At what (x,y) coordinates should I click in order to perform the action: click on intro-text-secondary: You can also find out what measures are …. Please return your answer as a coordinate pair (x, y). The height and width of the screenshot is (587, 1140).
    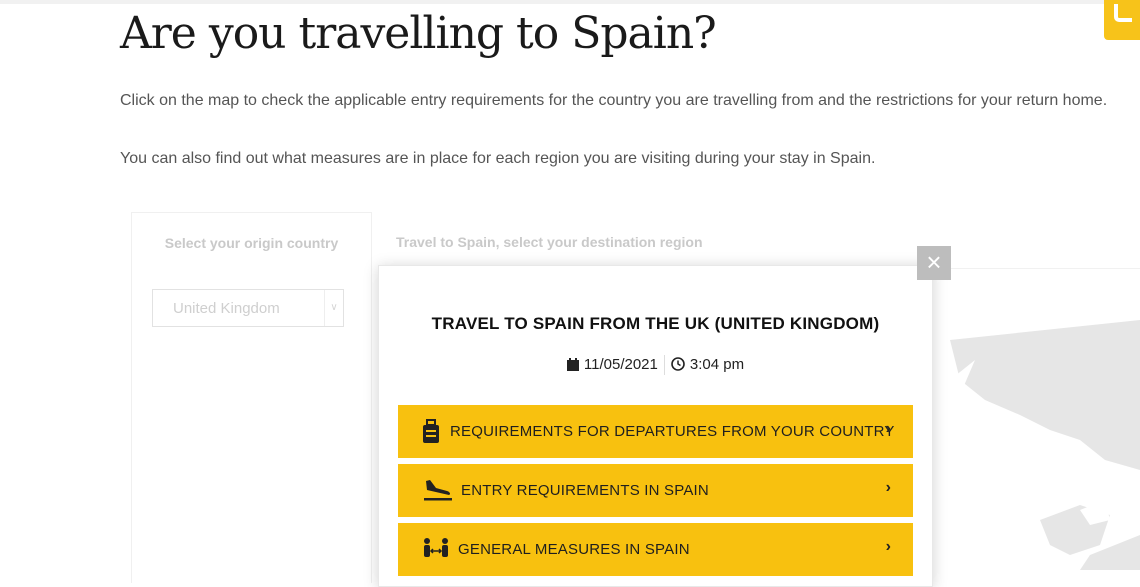
    Looking at the image, I should click on (498, 158).